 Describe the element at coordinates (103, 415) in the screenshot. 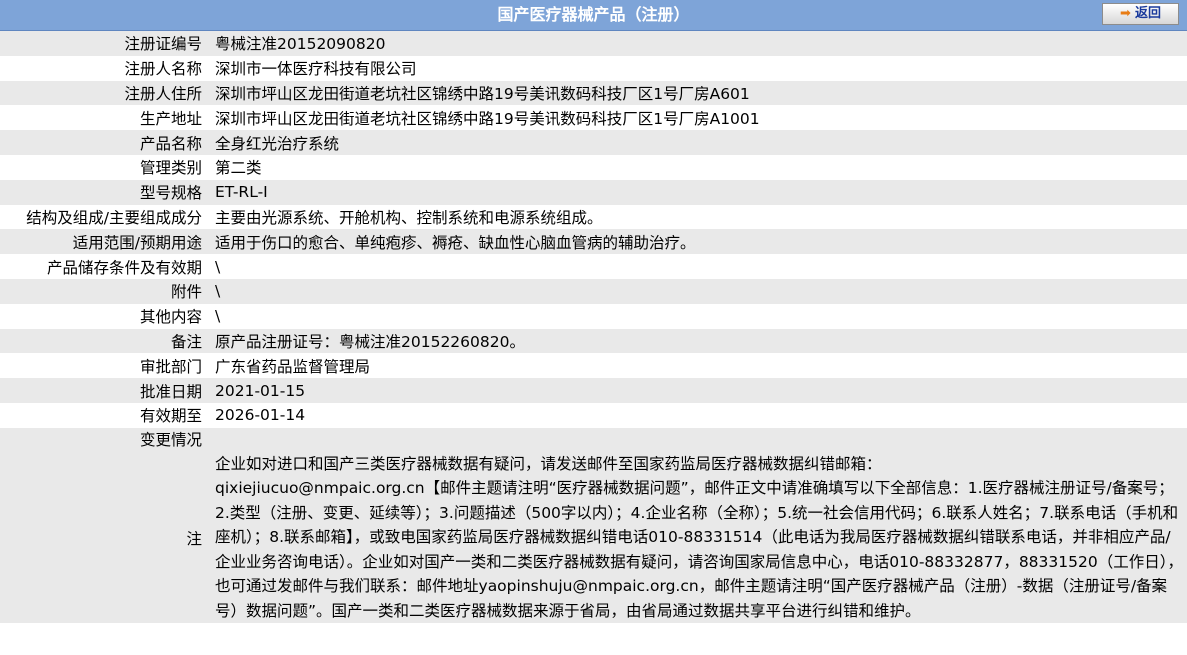

I see `row-label: 有效期至` at that location.